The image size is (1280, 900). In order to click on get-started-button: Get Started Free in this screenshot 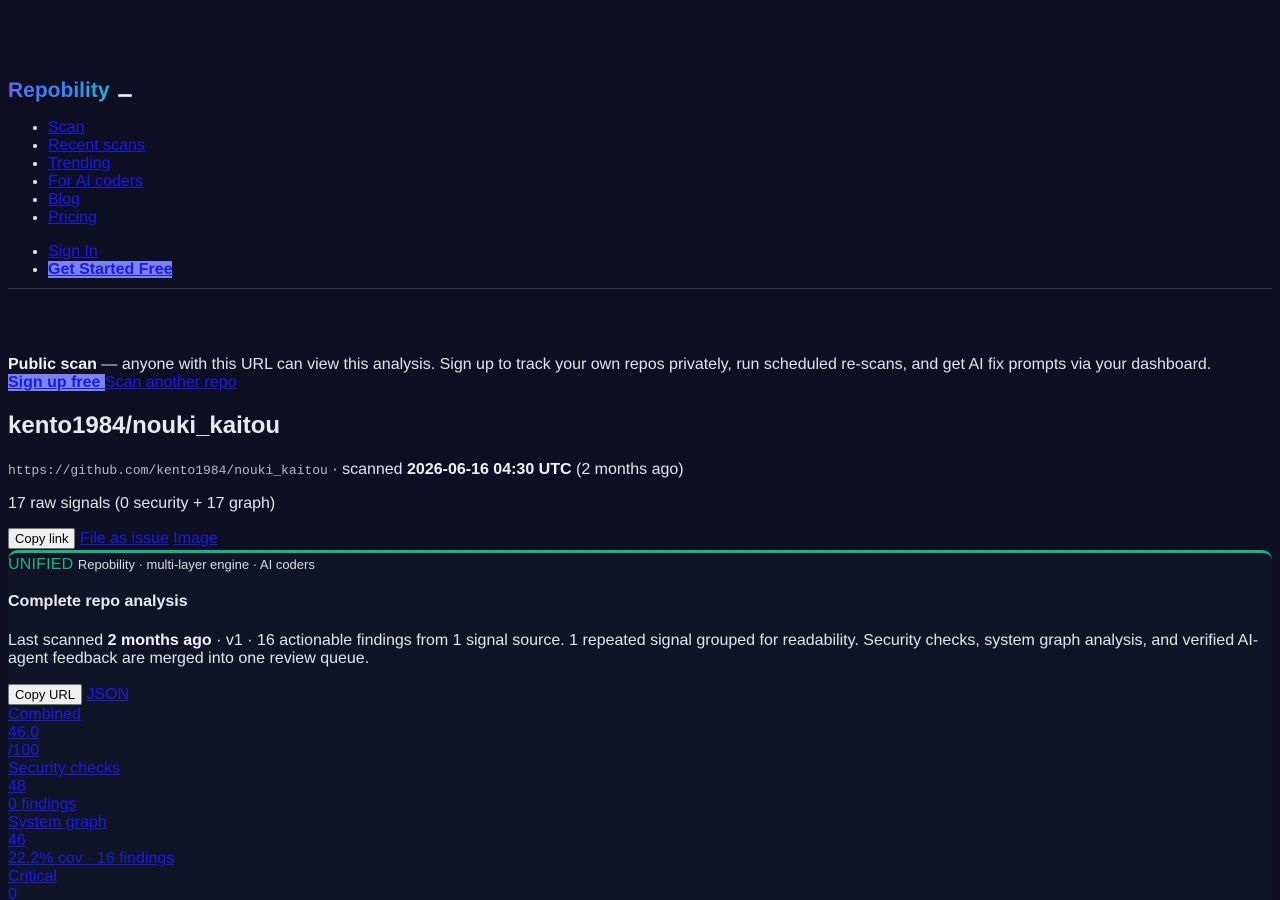, I will do `click(110, 269)`.